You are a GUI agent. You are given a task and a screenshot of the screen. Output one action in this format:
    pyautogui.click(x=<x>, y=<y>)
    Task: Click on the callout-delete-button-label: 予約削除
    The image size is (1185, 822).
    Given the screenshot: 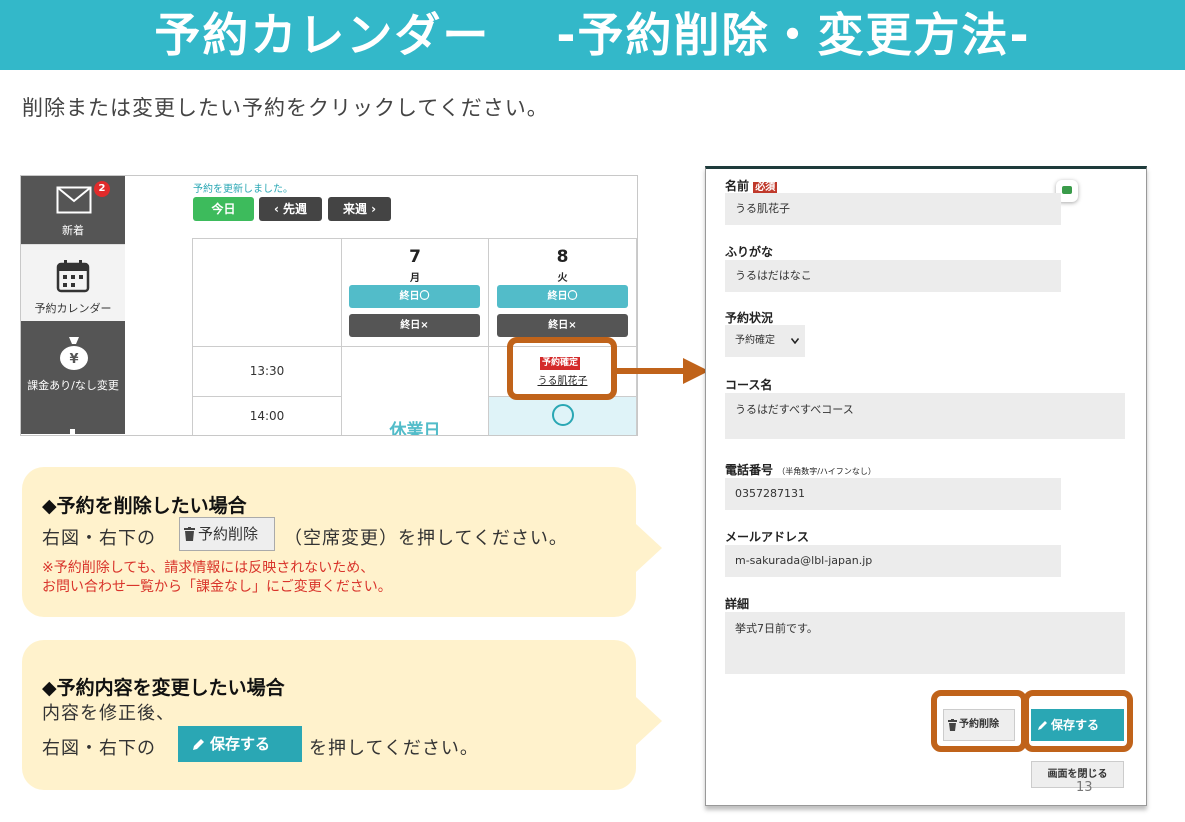 What is the action you would take?
    pyautogui.click(x=228, y=534)
    